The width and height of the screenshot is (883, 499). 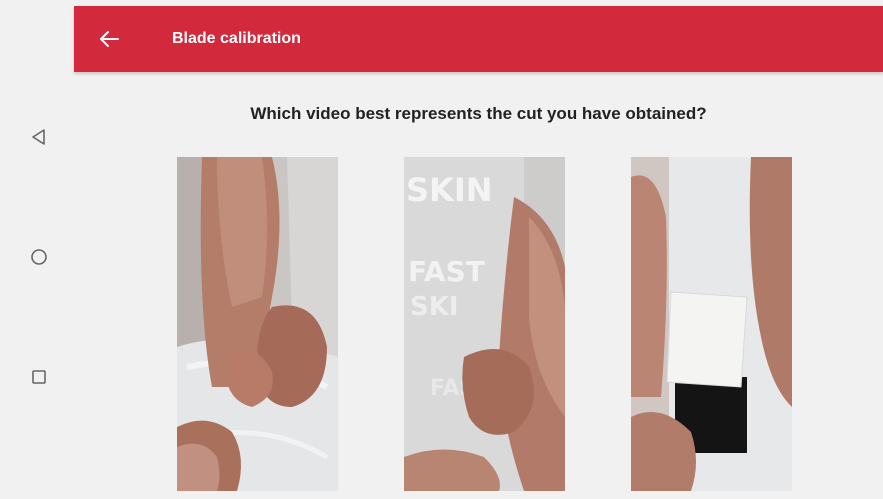 I want to click on print-text-2: FAST, so click(x=446, y=271).